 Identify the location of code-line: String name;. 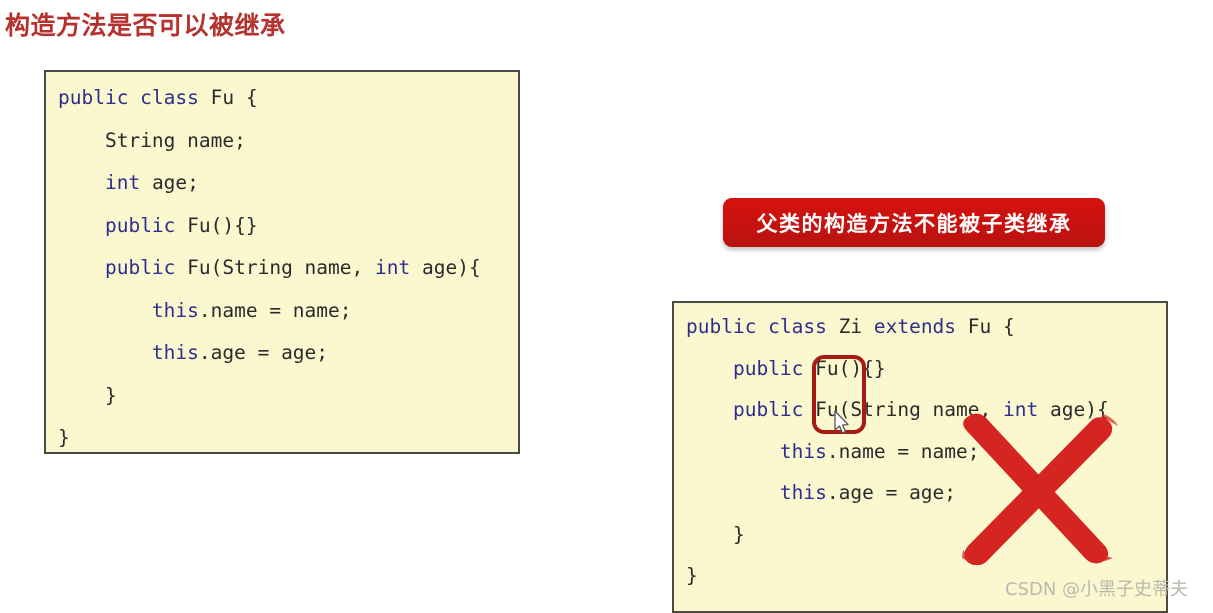
(282, 151).